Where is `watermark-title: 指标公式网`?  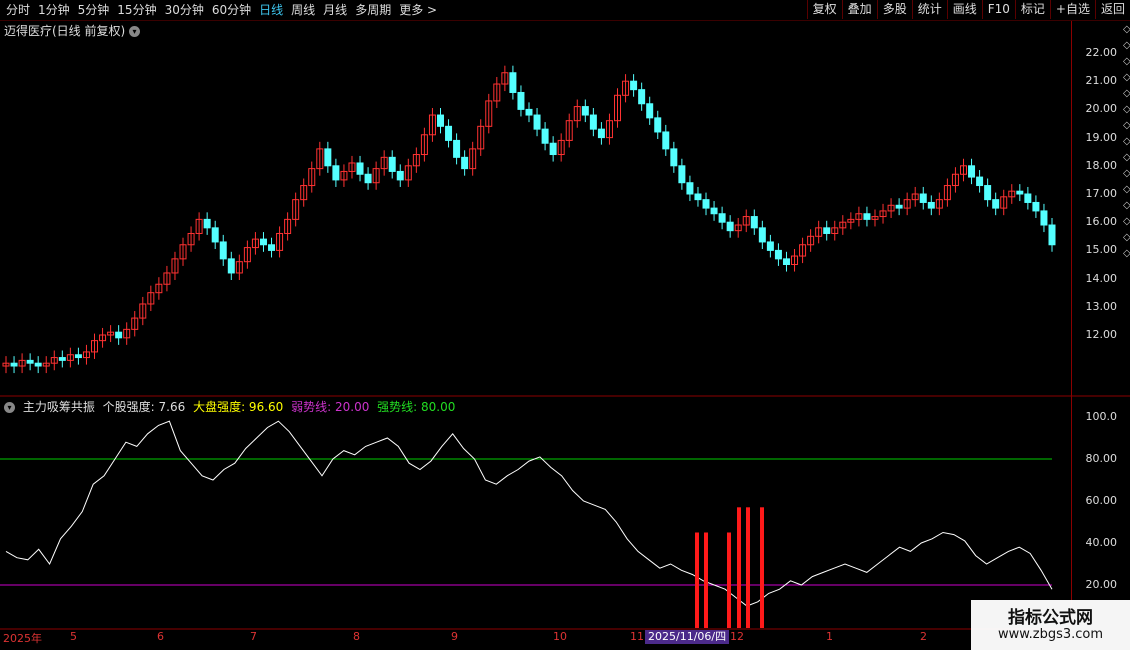 watermark-title: 指标公式网 is located at coordinates (1050, 618).